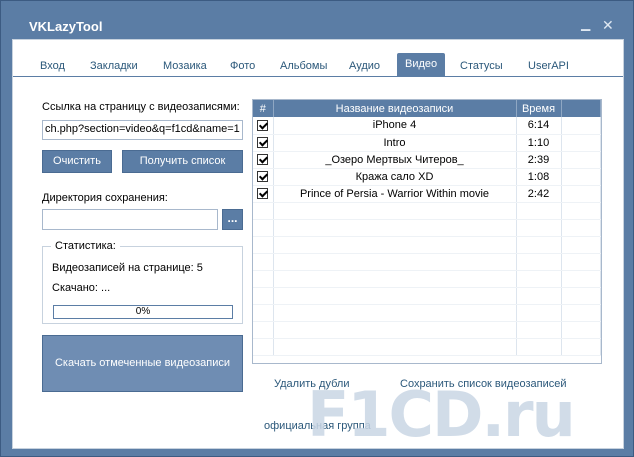 The height and width of the screenshot is (457, 634). I want to click on title-bar: VKLazyTool ▁ ✕, so click(317, 19).